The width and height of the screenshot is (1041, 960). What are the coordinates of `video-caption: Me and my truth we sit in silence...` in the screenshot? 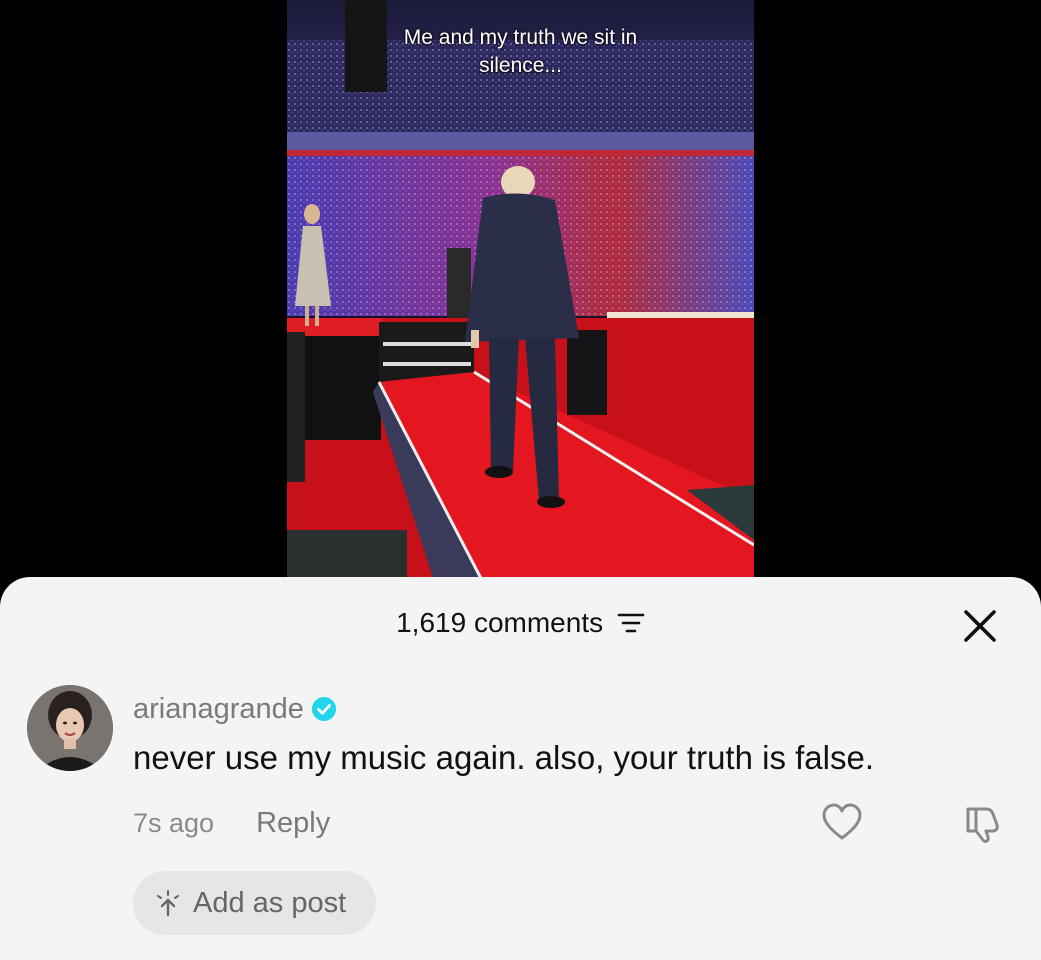 It's located at (520, 52).